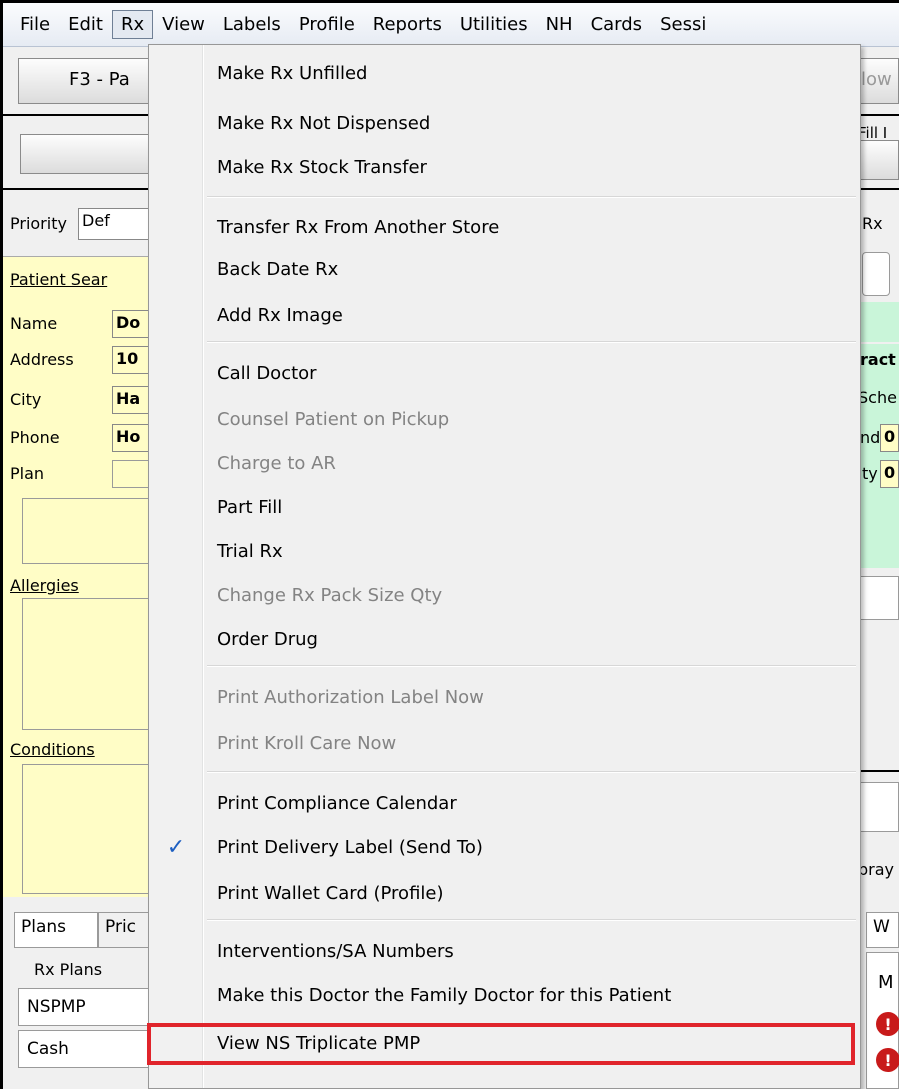  What do you see at coordinates (85, 1049) in the screenshot?
I see `plan-row: Cash` at bounding box center [85, 1049].